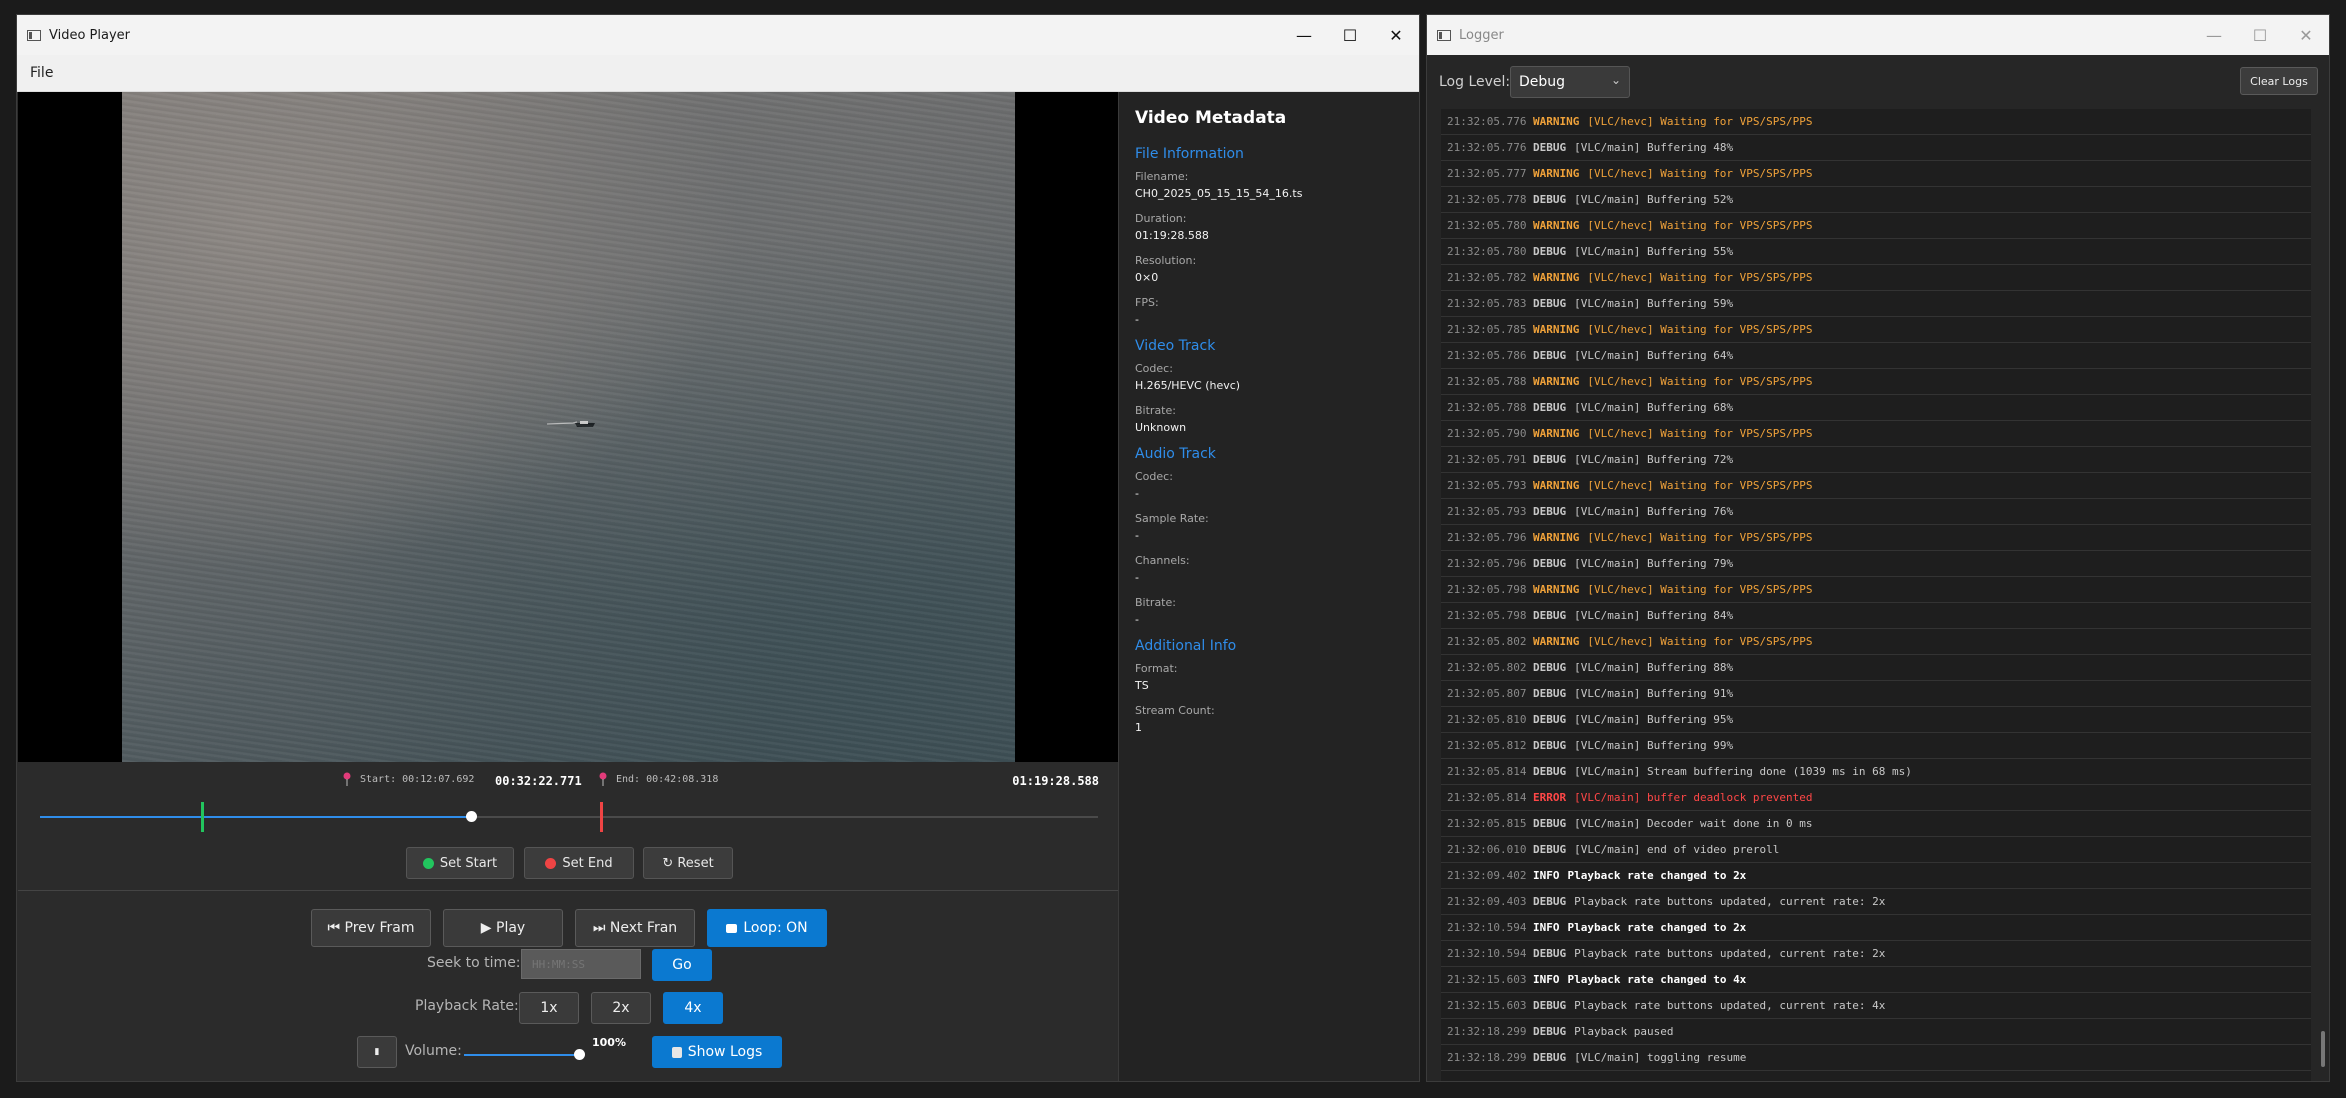  What do you see at coordinates (581, 964) in the screenshot?
I see `seek-time-input` at bounding box center [581, 964].